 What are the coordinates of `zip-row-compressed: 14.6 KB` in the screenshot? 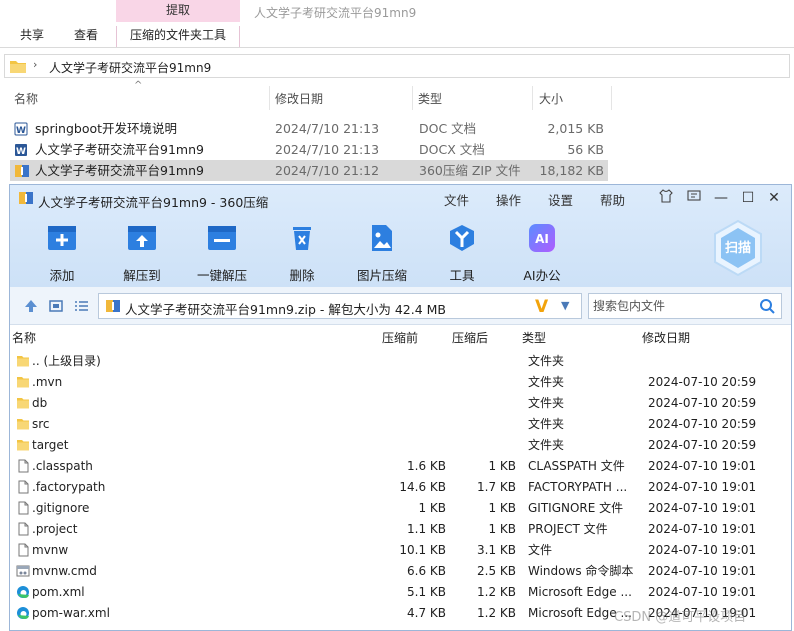 It's located at (422, 487).